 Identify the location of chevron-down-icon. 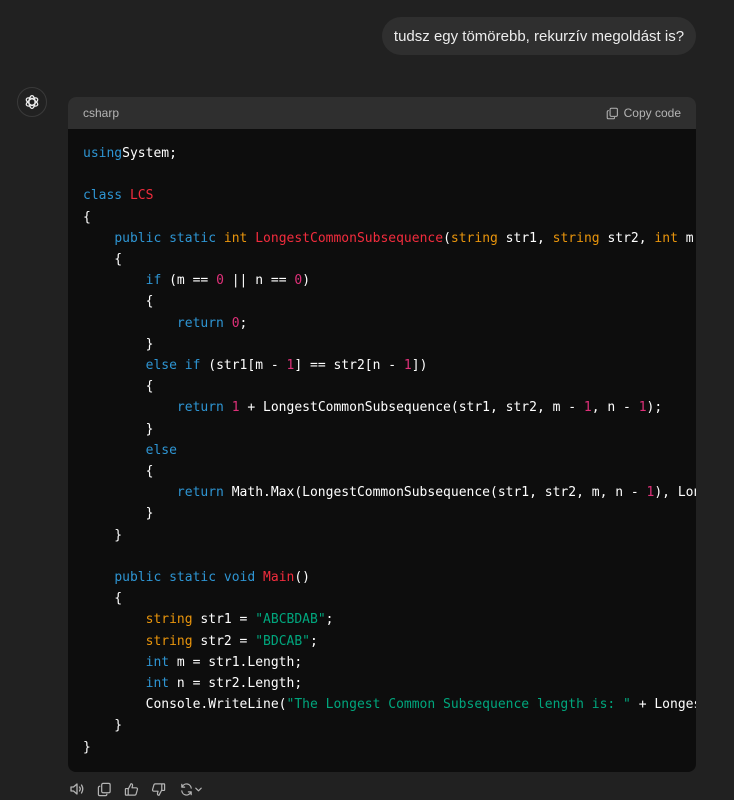
(198, 789).